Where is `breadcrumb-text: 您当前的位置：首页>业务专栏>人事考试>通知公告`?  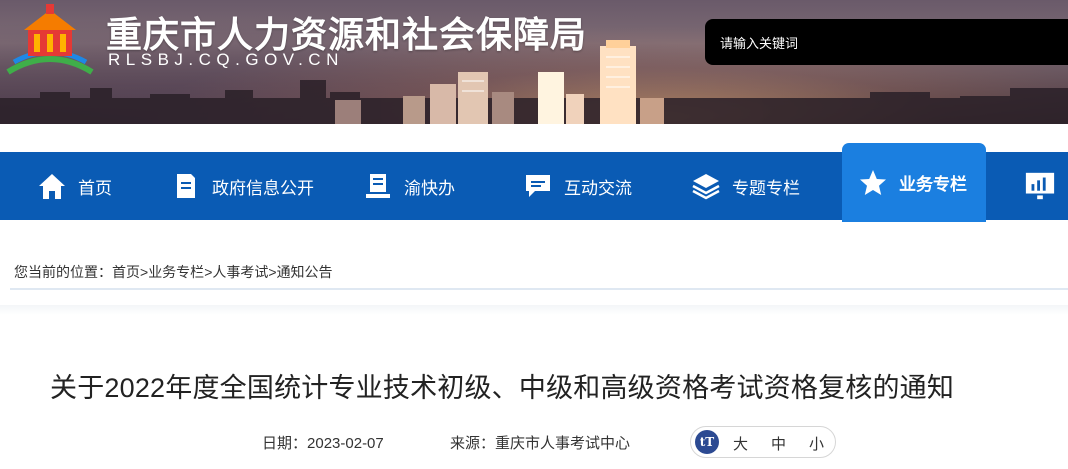
breadcrumb-text: 您当前的位置：首页>业务专栏>人事考试>通知公告 is located at coordinates (173, 272).